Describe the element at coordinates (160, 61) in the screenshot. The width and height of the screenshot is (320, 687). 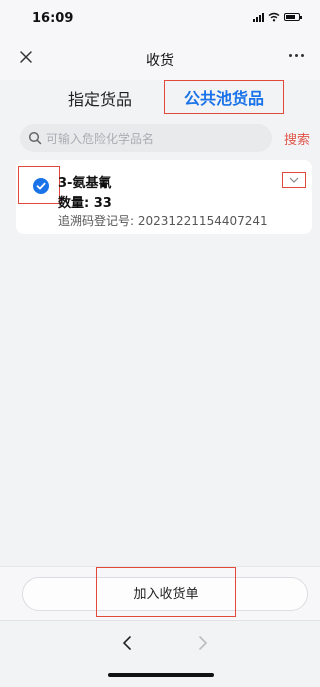
I see `page-title: 收货` at that location.